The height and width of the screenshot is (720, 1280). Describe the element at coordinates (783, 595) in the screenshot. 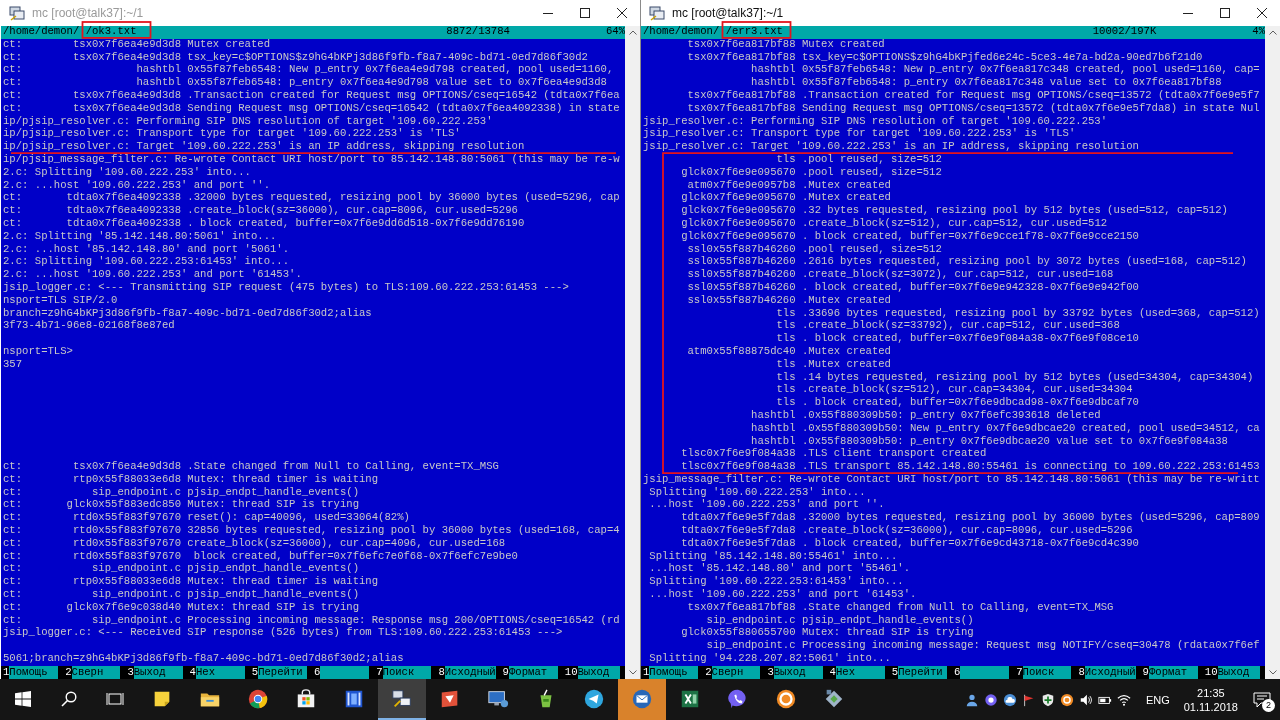

I see `log-line: ...host '109.60.222.253' and port '61453'.` at that location.